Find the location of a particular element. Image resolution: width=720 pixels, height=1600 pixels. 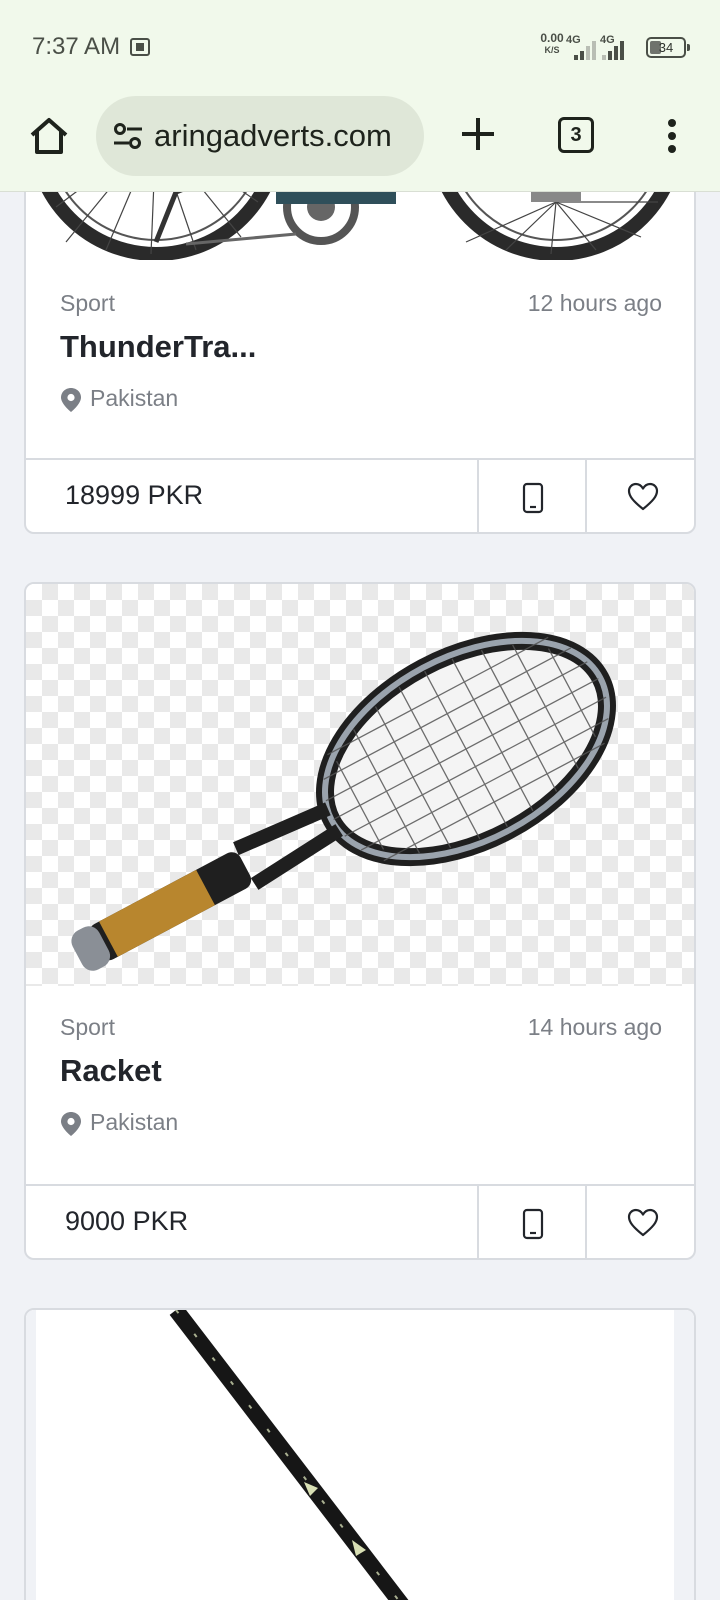

listing-price: 18999 PKR is located at coordinates (134, 495).